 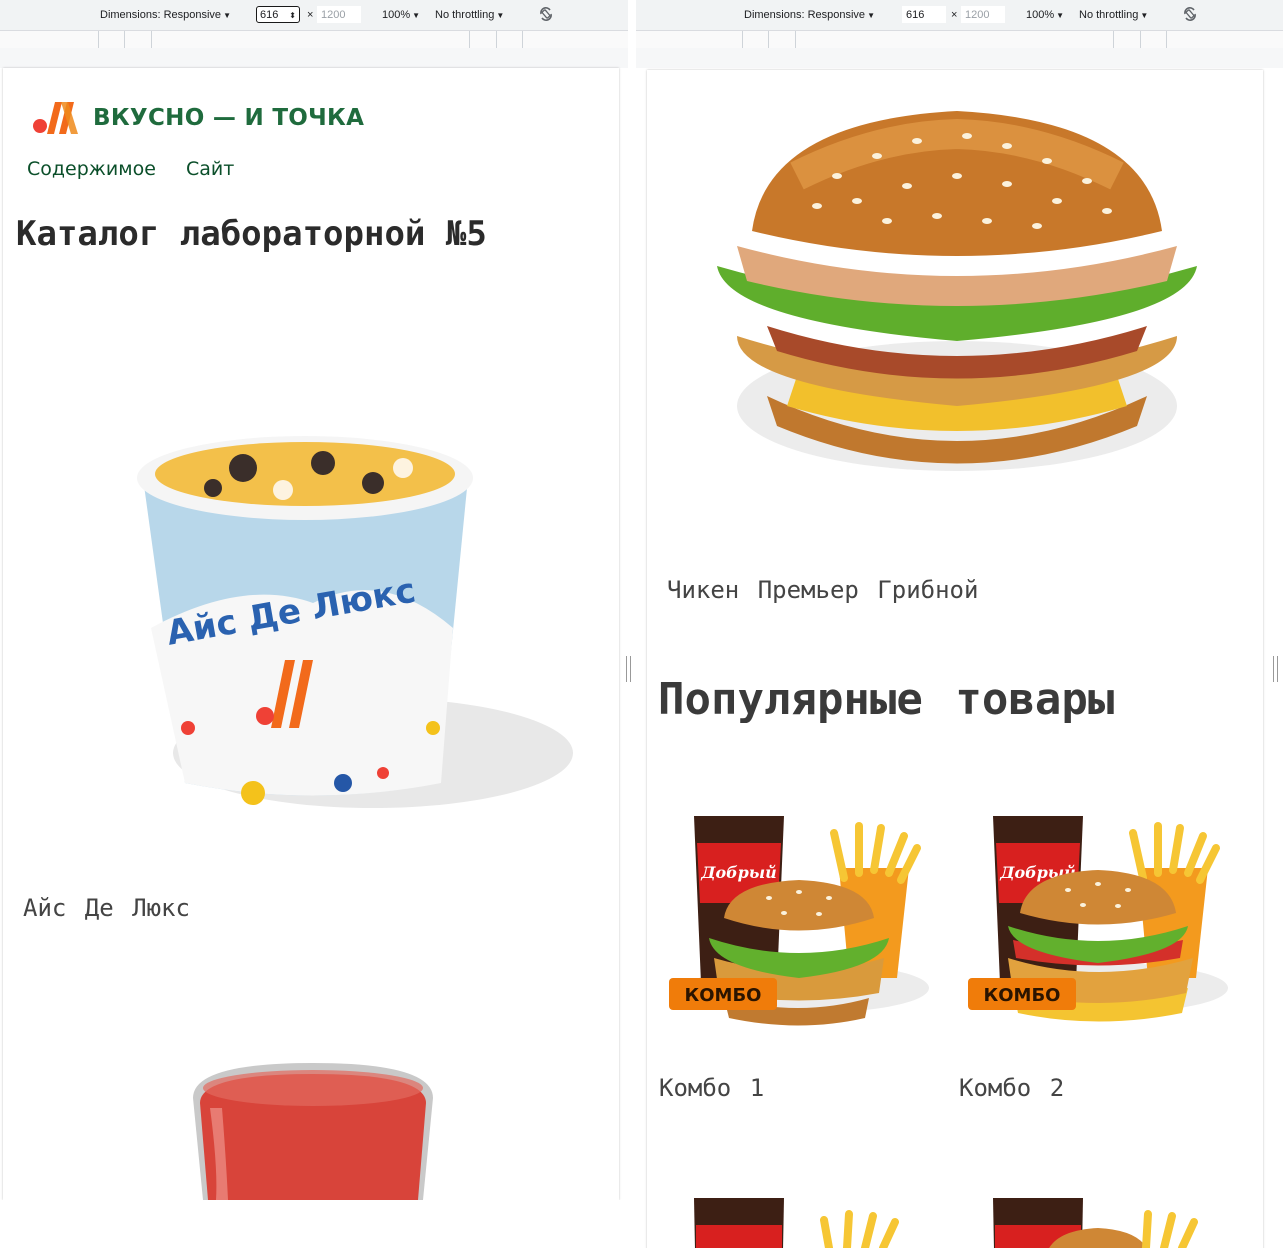 I want to click on item-caption: Айс Де Люкс, so click(x=106, y=908).